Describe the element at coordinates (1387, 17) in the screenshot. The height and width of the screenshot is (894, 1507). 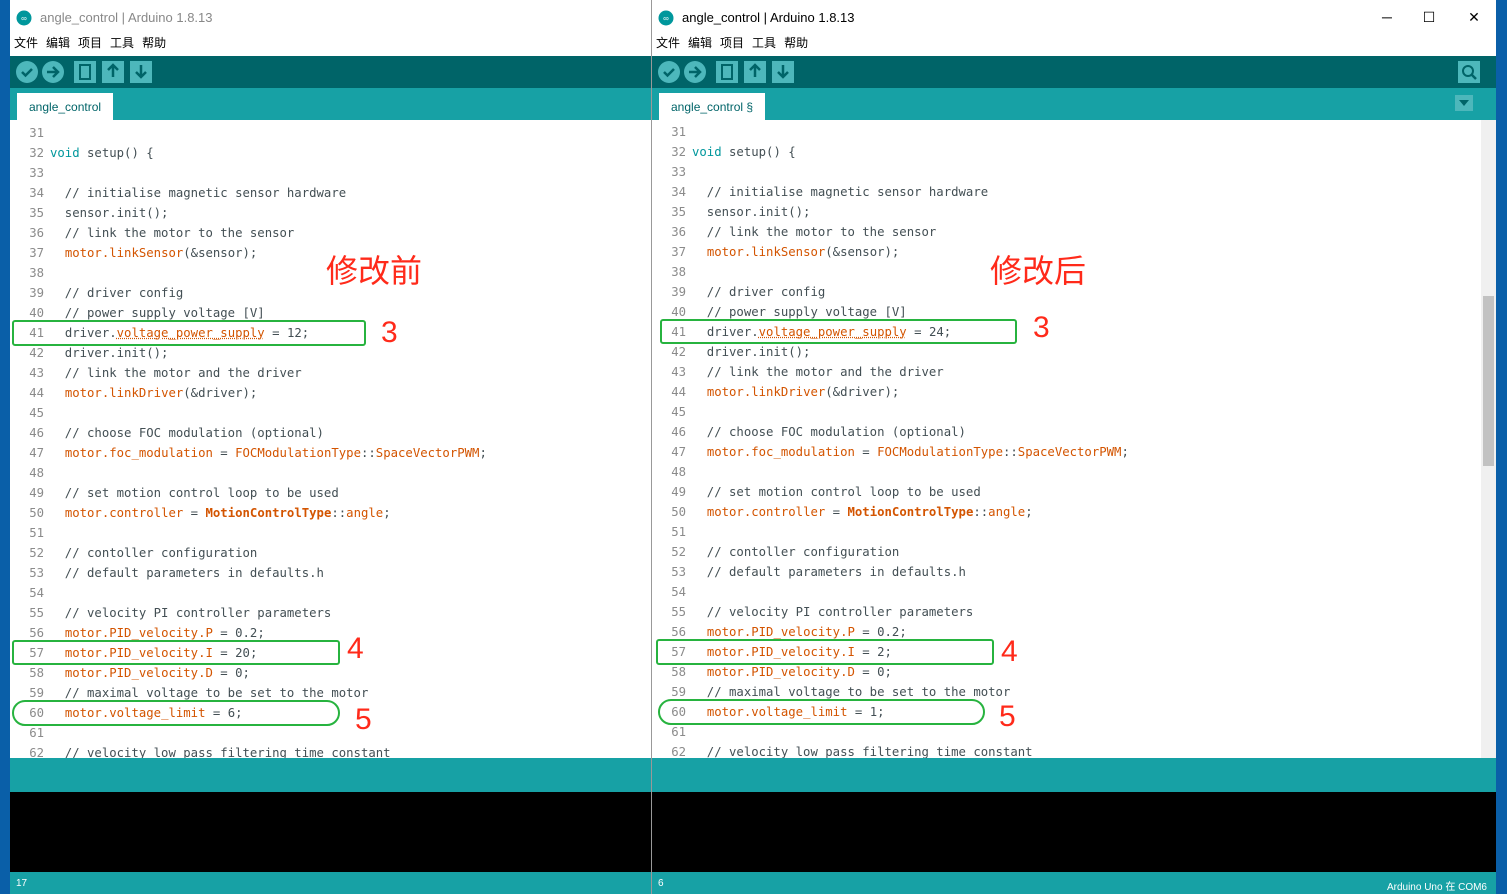
I see `minimize-button: ─` at that location.